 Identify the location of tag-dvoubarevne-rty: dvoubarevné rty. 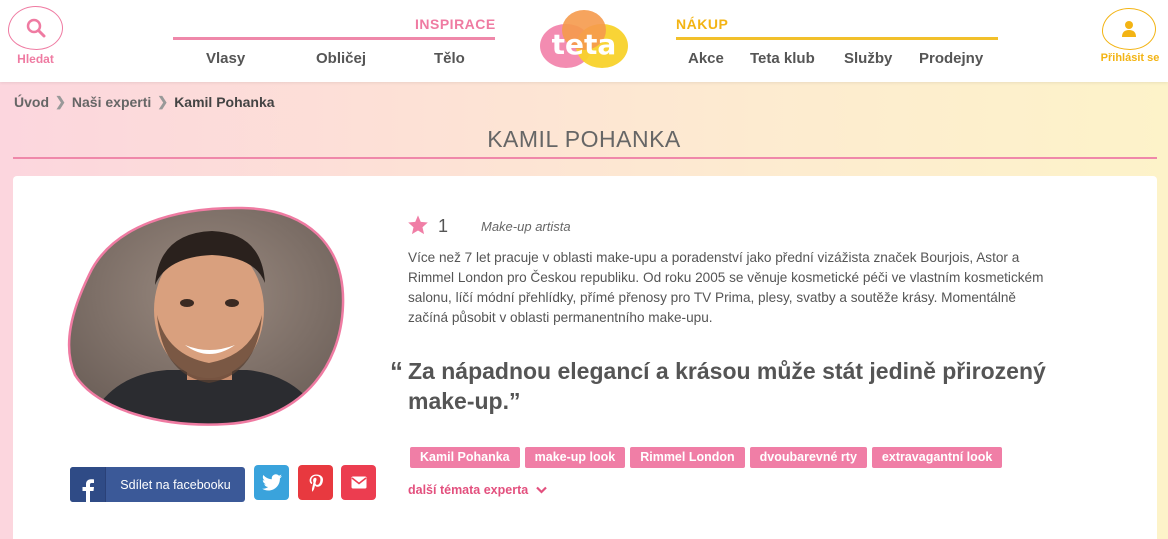
(808, 457).